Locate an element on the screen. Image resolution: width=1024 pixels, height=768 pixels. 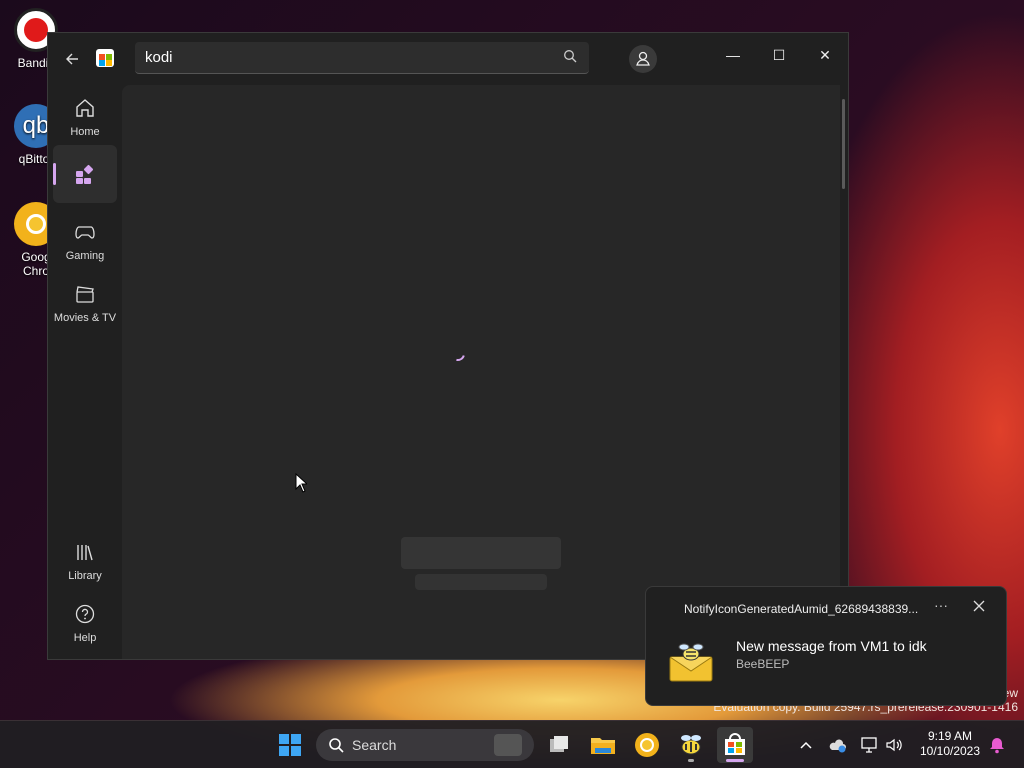
back-button is located at coordinates (72, 59).